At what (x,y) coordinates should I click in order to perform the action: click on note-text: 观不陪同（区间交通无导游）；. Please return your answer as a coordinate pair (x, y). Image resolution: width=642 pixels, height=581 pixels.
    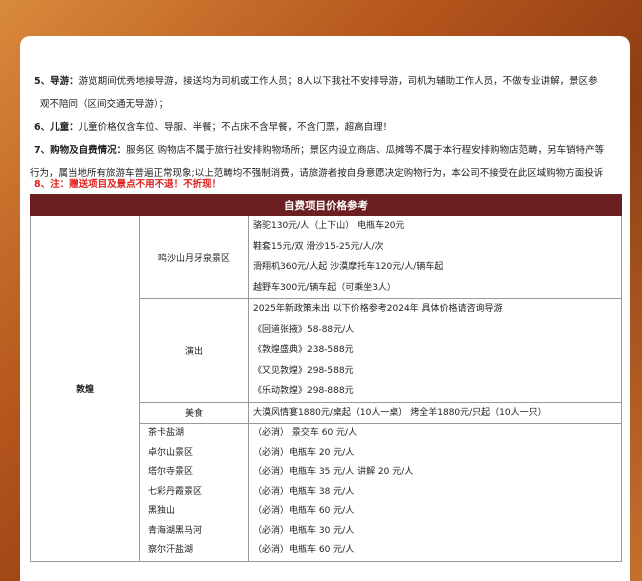
    Looking at the image, I should click on (104, 104).